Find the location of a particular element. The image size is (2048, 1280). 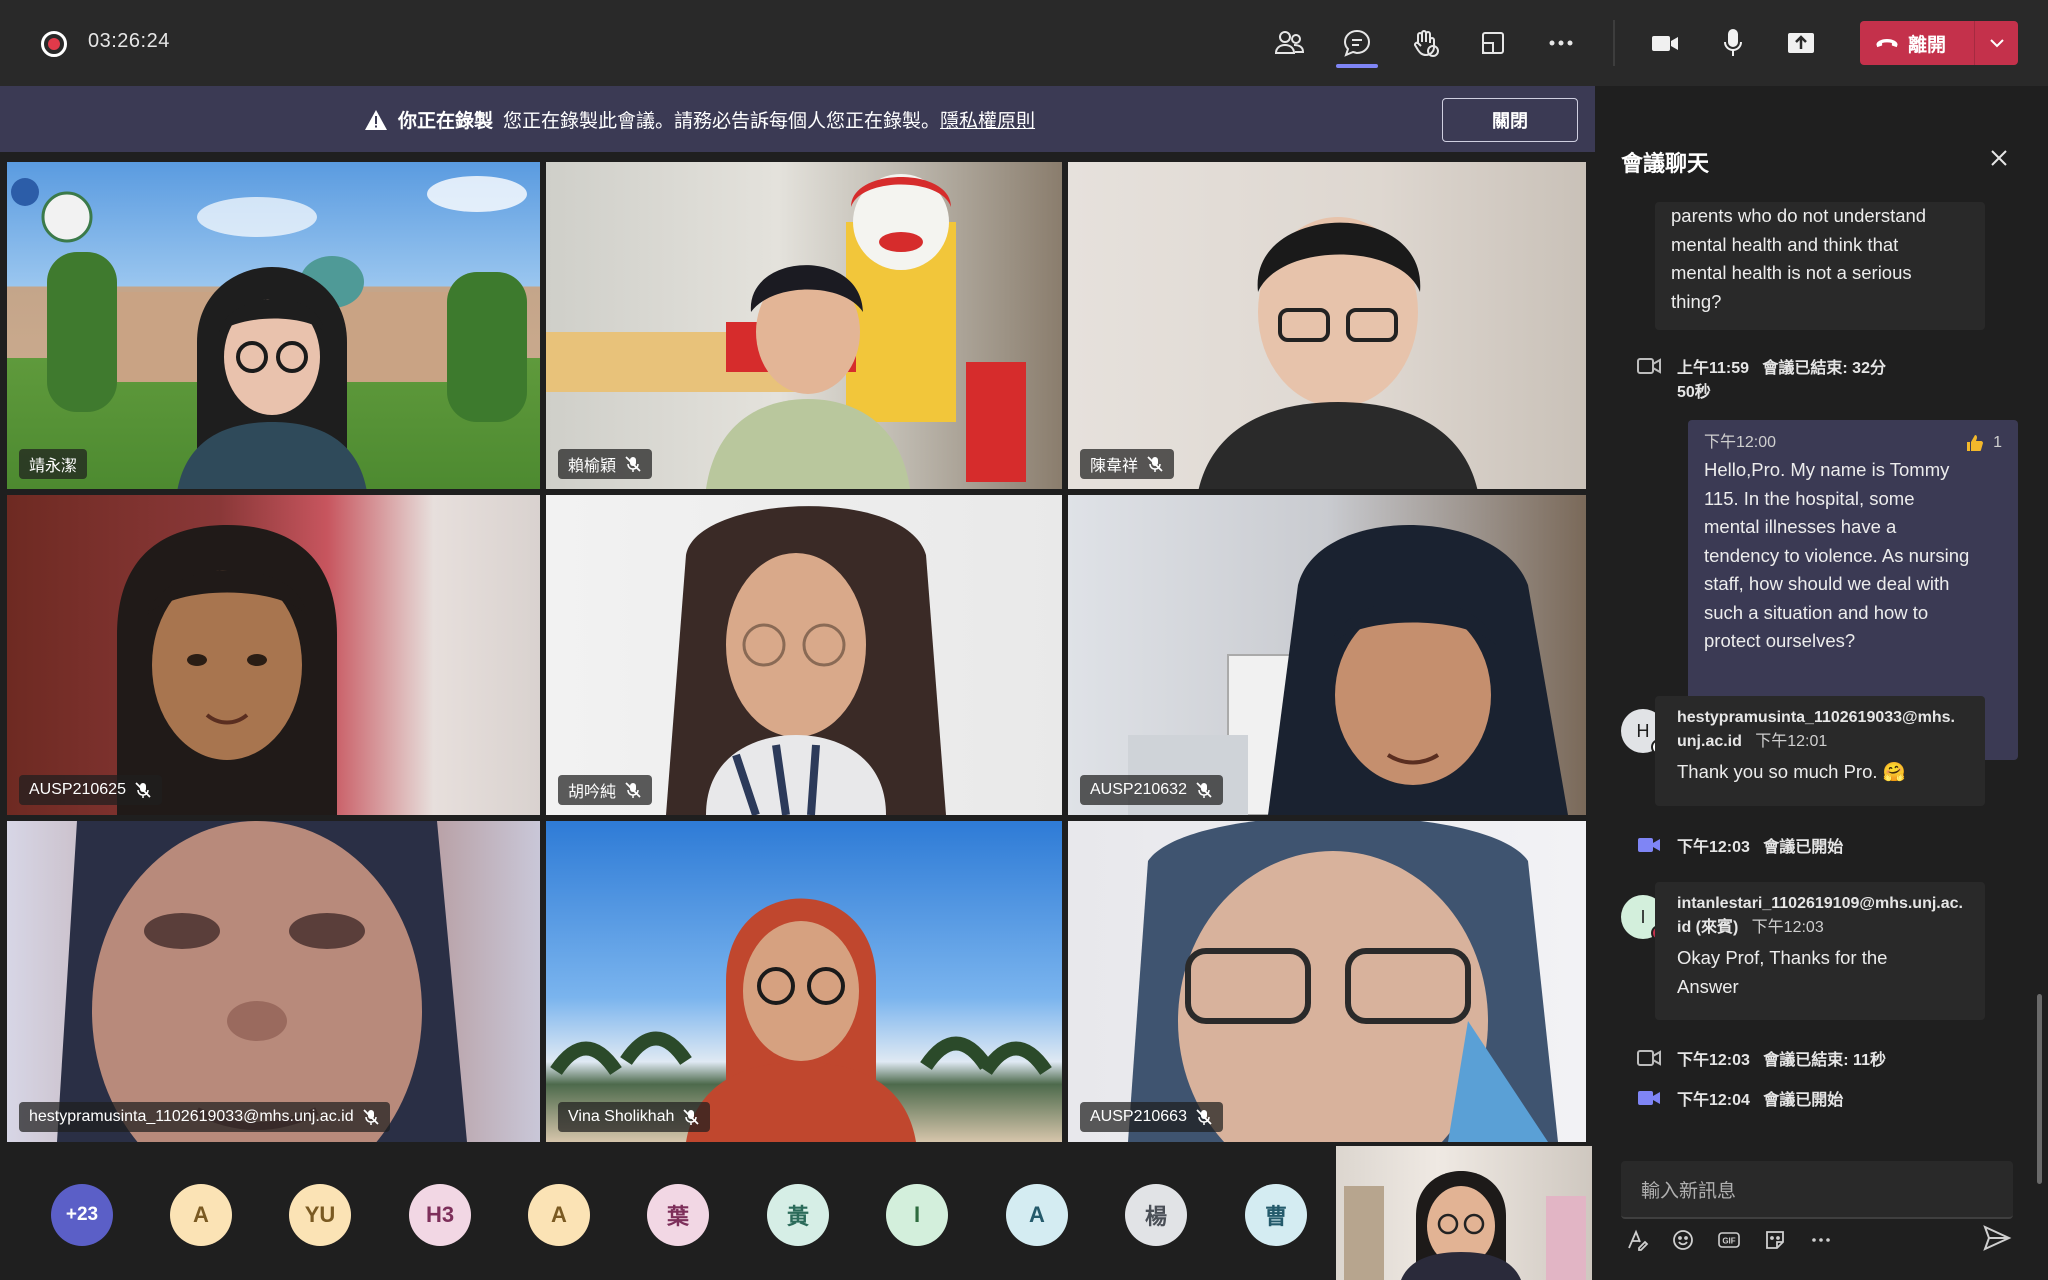

share-tray-icon is located at coordinates (1493, 43).